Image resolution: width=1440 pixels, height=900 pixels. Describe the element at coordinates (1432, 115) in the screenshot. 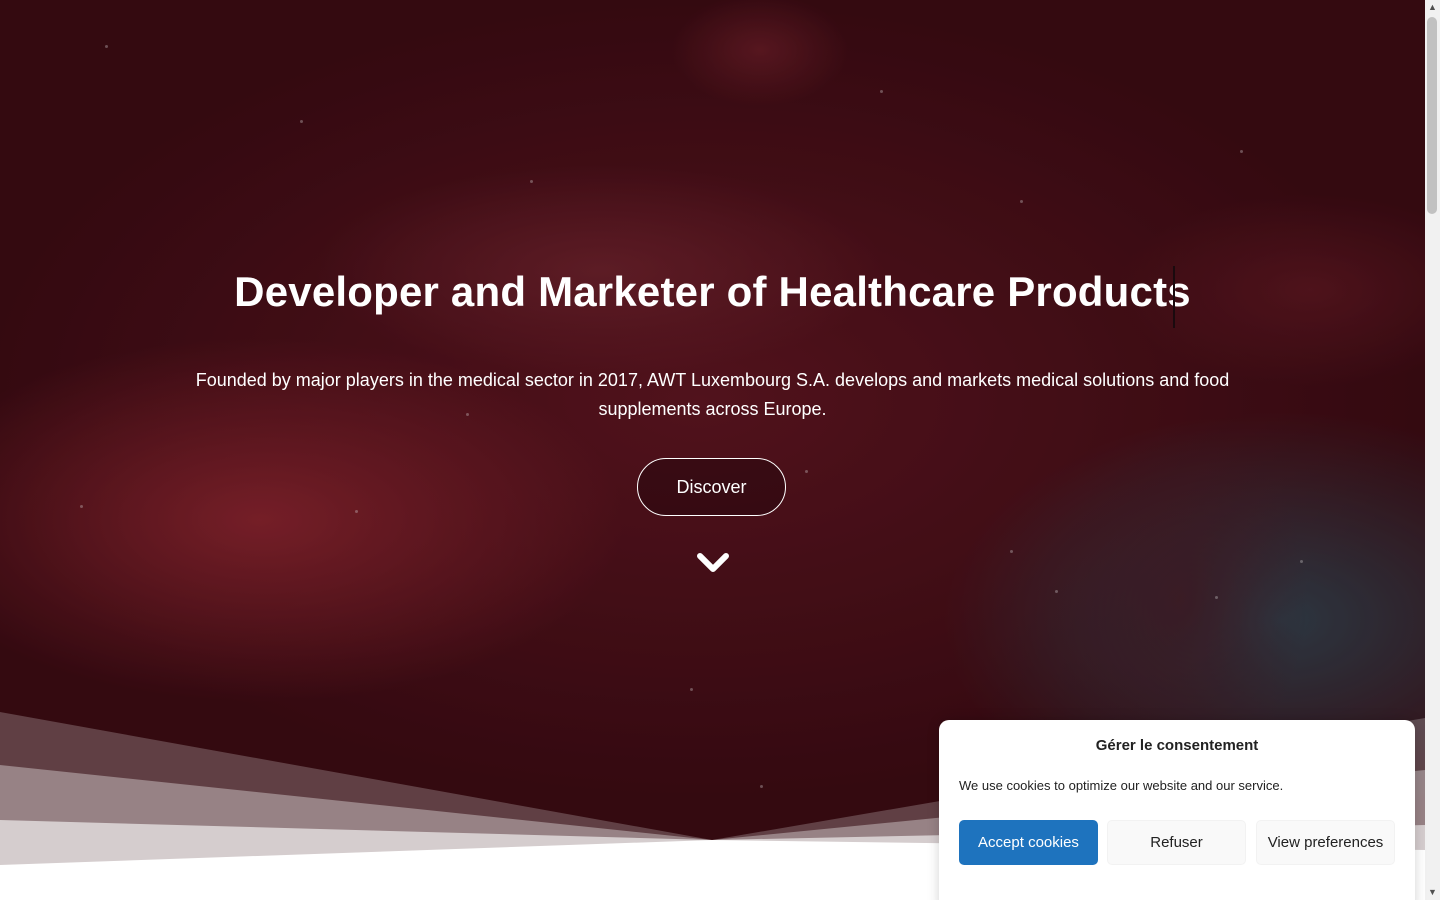

I see `scrollbar-thumb` at that location.